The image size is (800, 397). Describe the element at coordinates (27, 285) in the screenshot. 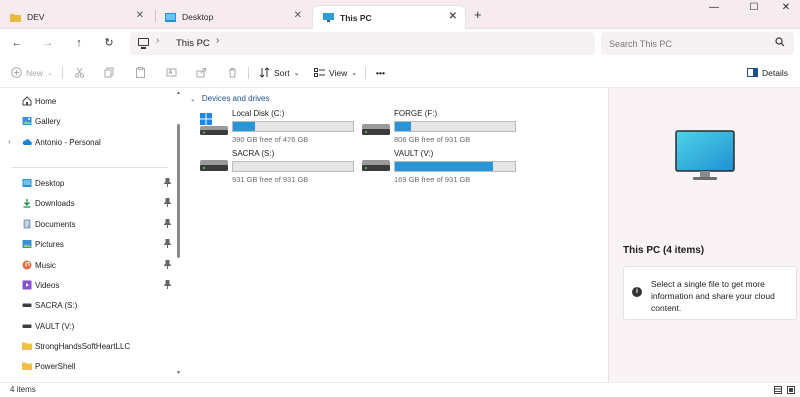

I see `videos-icon` at that location.